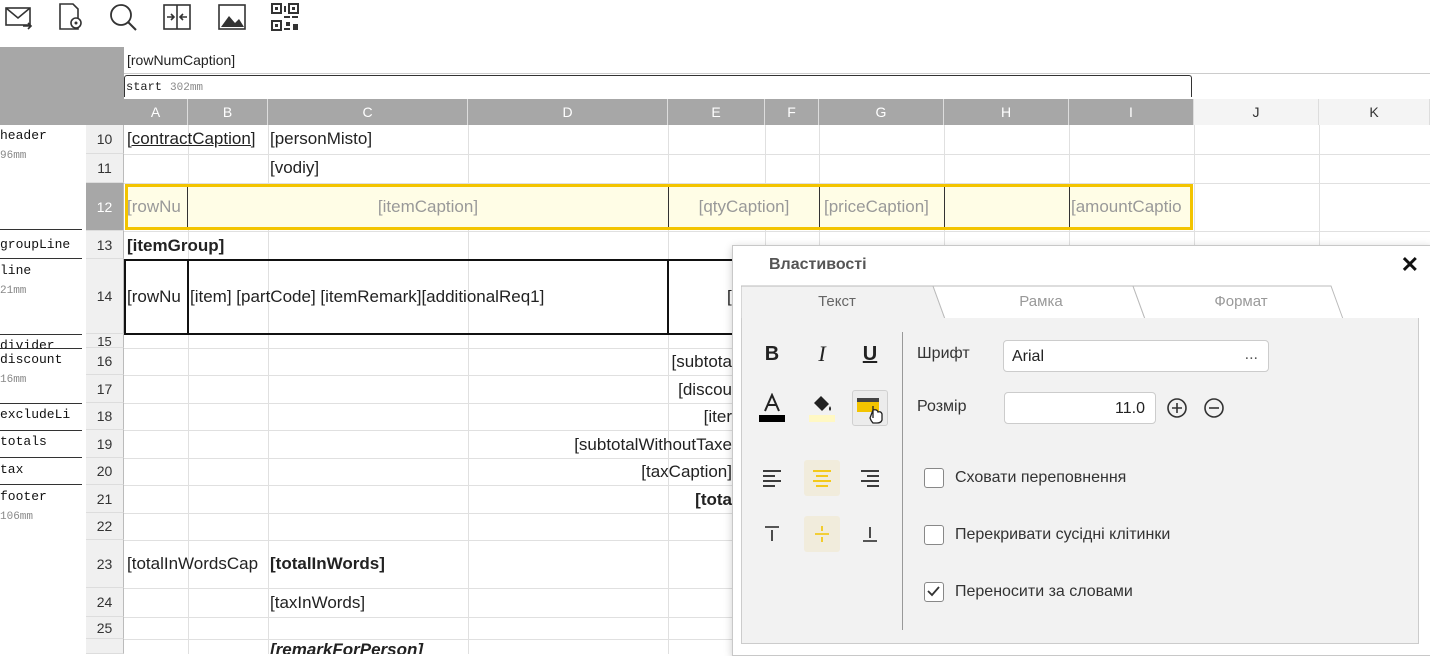 This screenshot has height=656, width=1430. Describe the element at coordinates (277, 246) in the screenshot. I see `cell-item-group: [itemGroup]` at that location.